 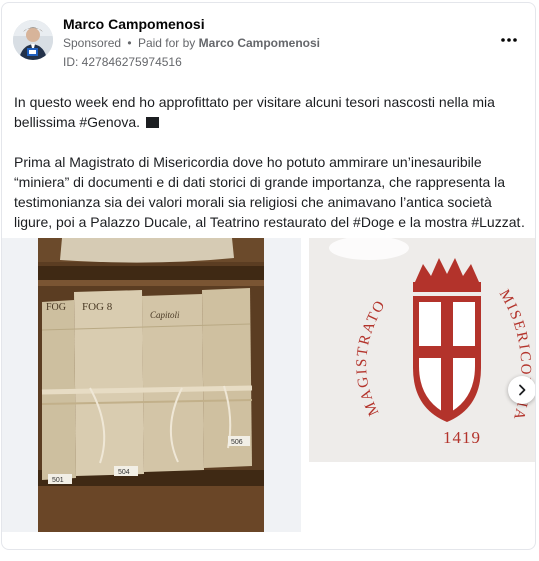 What do you see at coordinates (166, 43) in the screenshot?
I see `paid-for-prefix: Paid for by` at bounding box center [166, 43].